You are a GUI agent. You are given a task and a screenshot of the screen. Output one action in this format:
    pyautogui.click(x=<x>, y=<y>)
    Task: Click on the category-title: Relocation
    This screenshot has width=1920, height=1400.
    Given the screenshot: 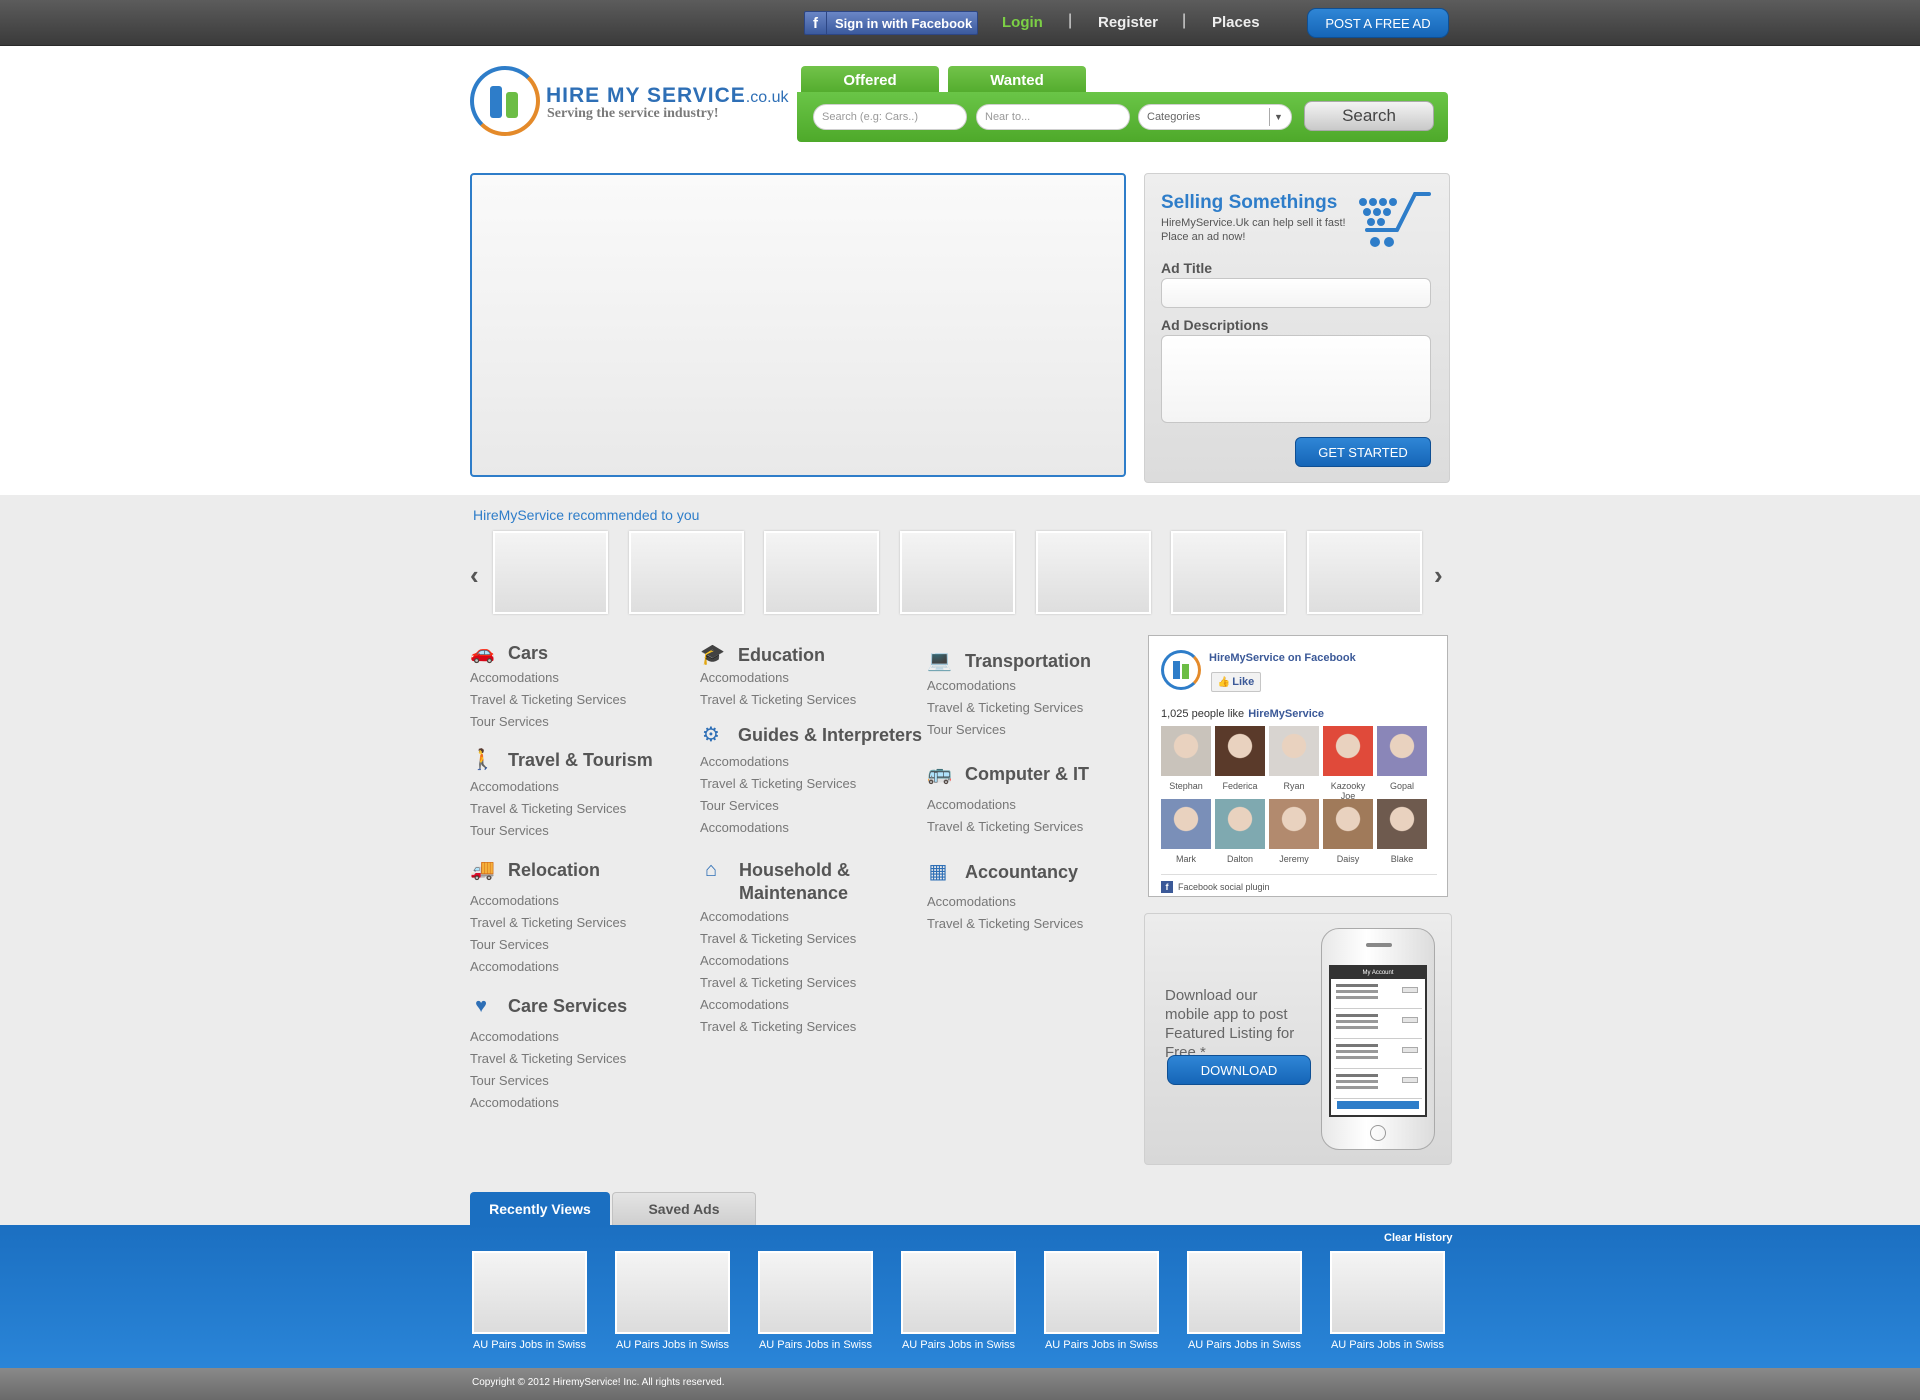 What is the action you would take?
    pyautogui.click(x=554, y=870)
    